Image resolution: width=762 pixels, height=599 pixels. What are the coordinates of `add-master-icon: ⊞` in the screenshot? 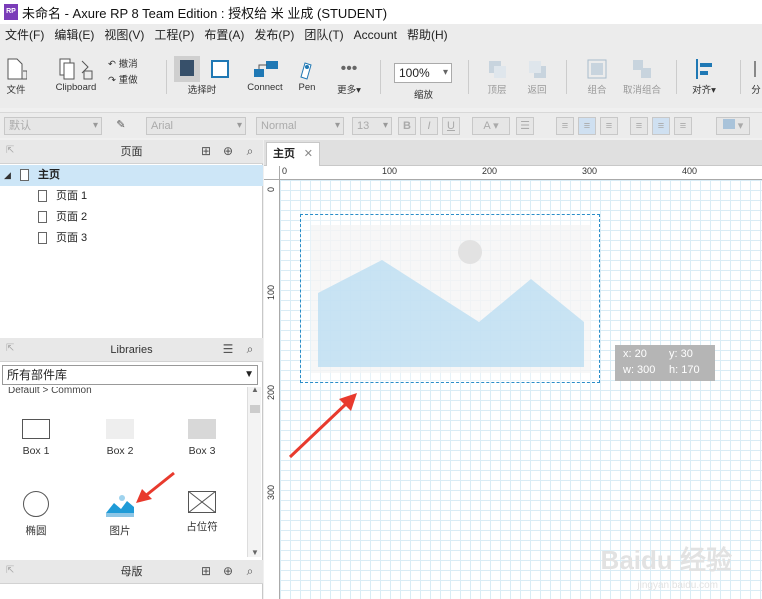 It's located at (206, 571).